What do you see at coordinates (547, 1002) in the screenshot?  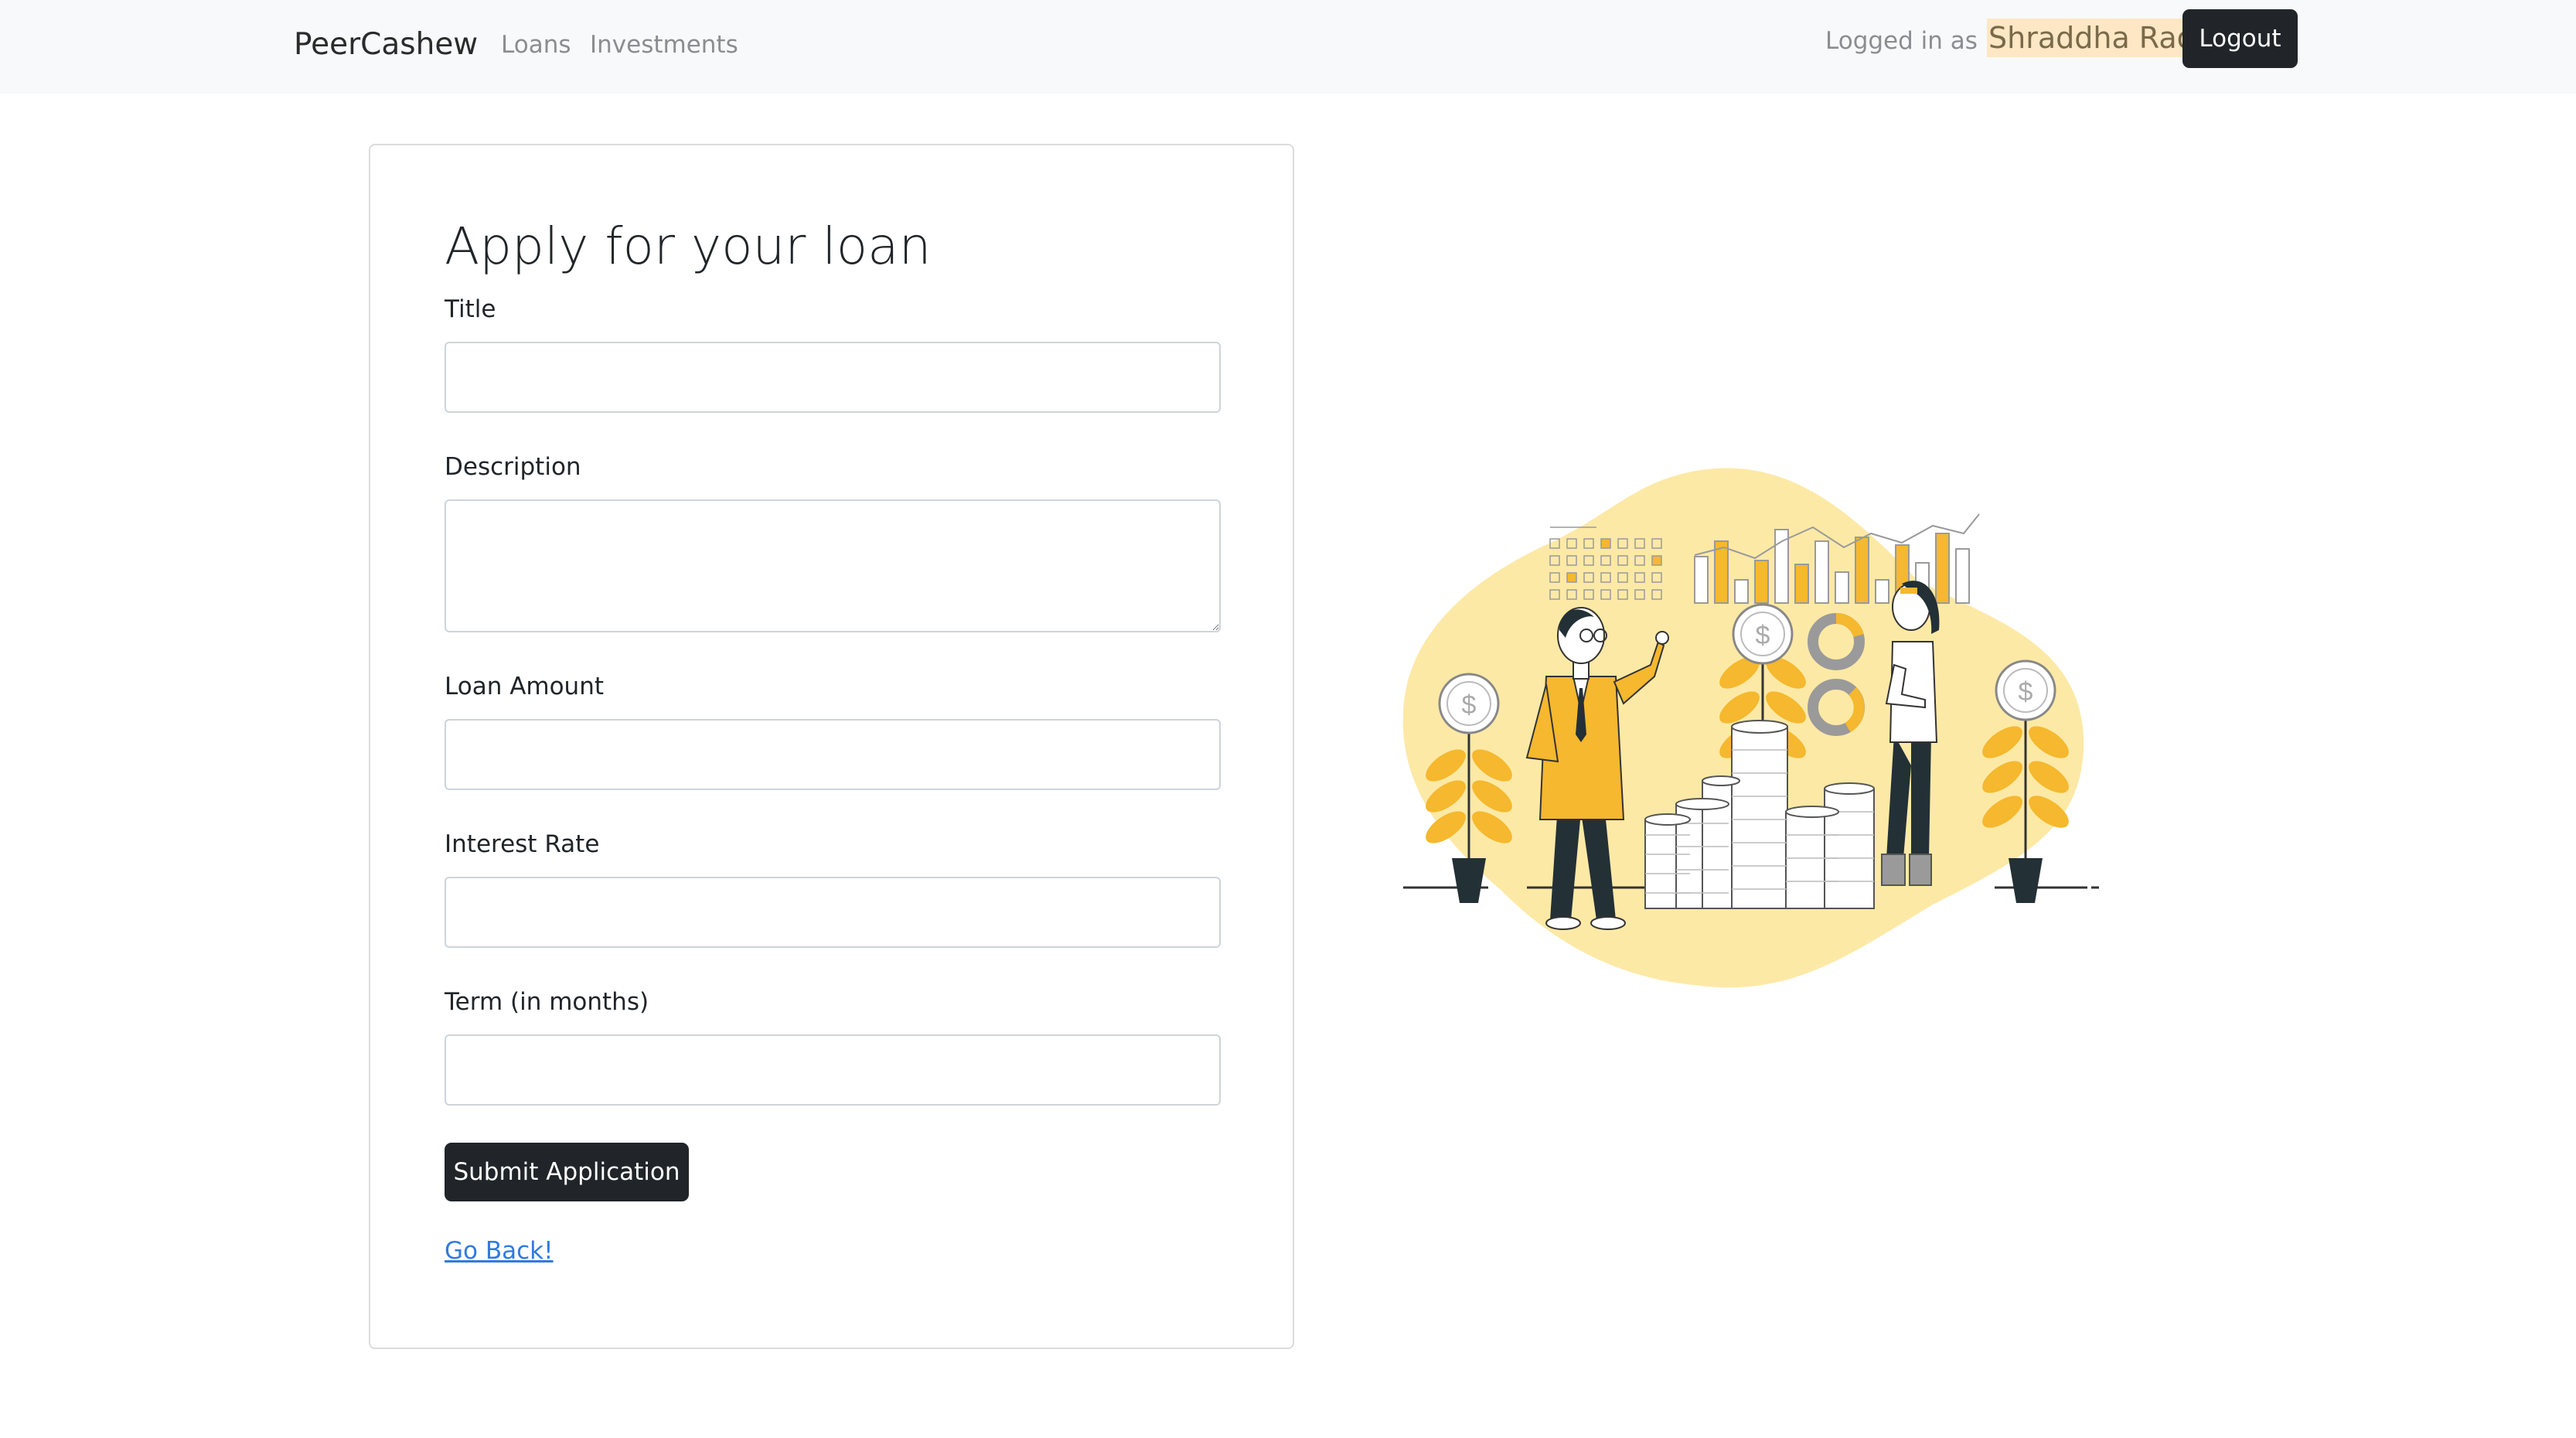 I see `term-label: Term (in months)` at bounding box center [547, 1002].